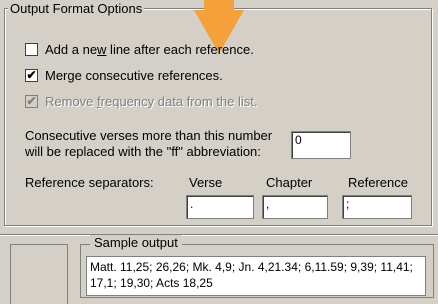 The width and height of the screenshot is (438, 304). Describe the element at coordinates (139, 49) in the screenshot. I see `option-new-line: Add a new line after each reference.` at that location.